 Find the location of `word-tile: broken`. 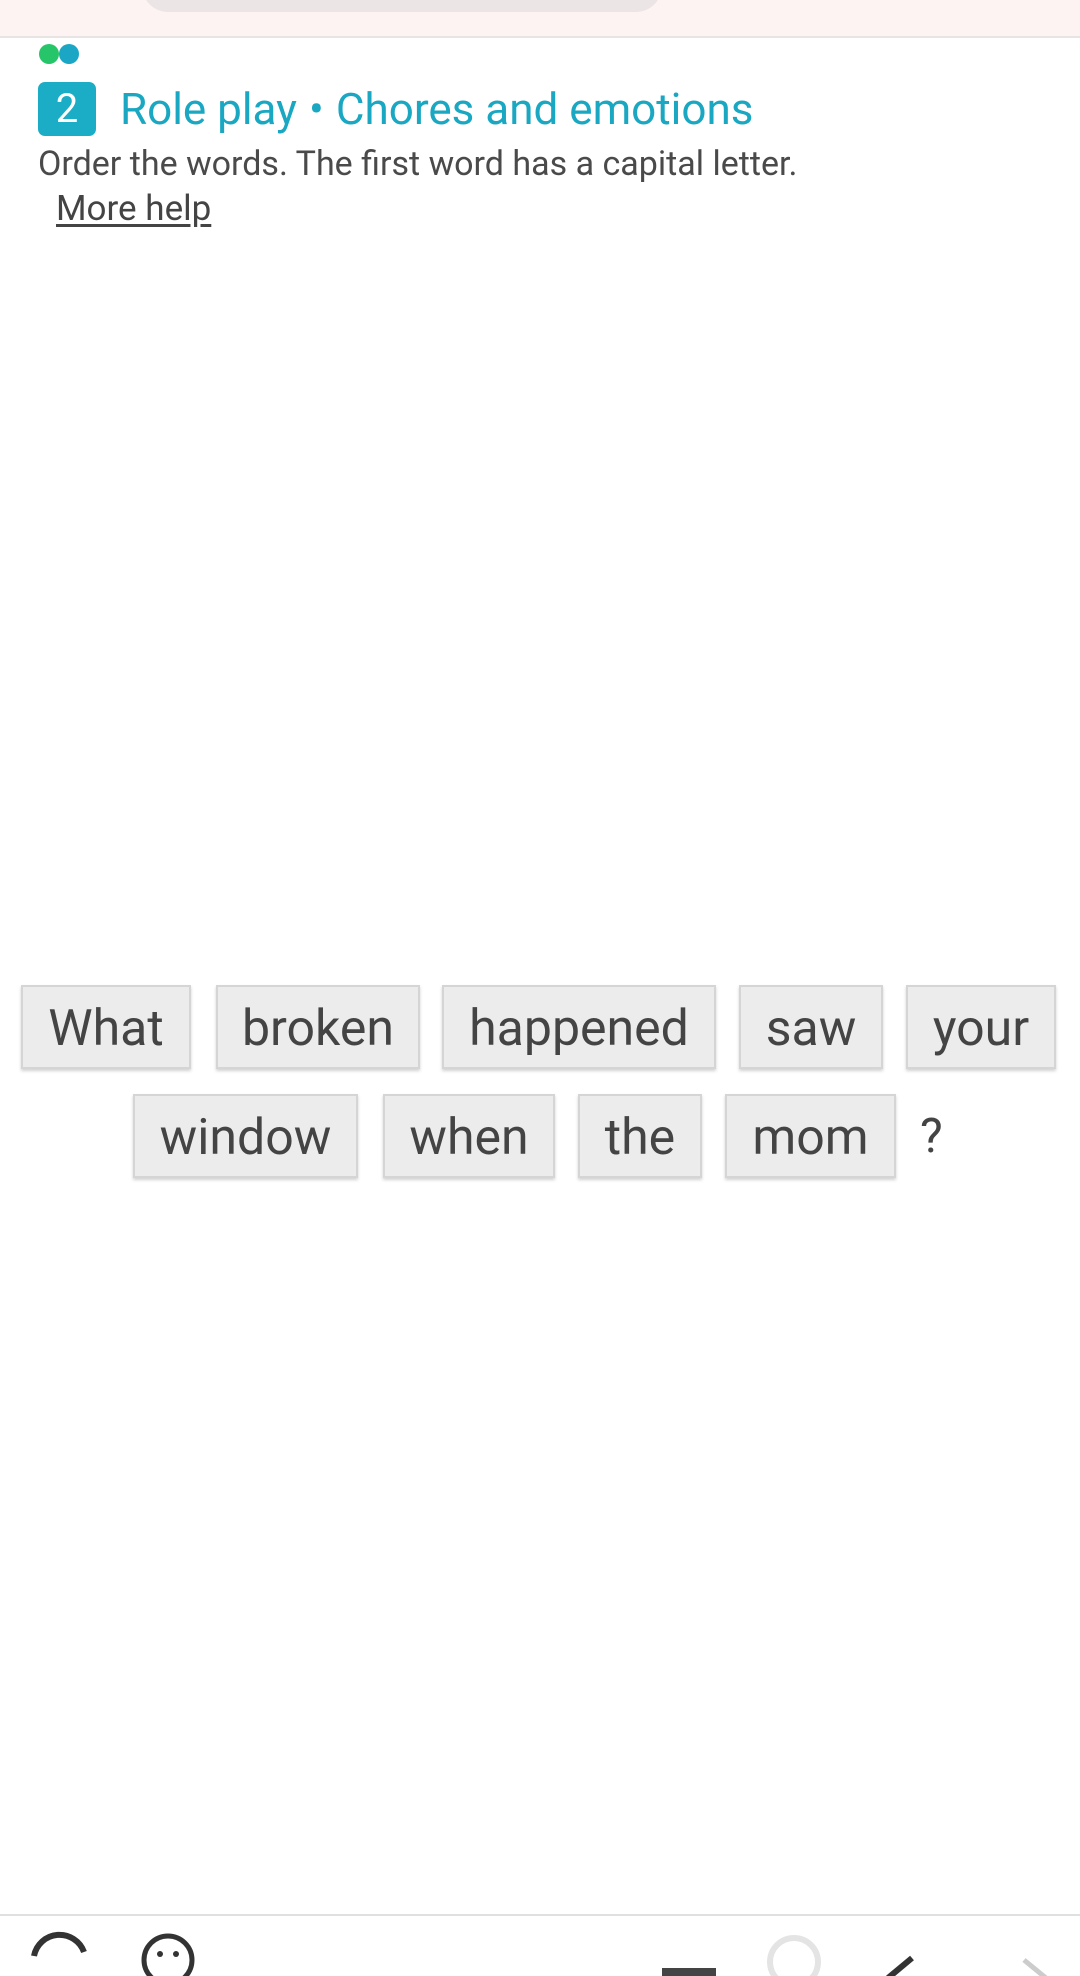

word-tile: broken is located at coordinates (318, 1027).